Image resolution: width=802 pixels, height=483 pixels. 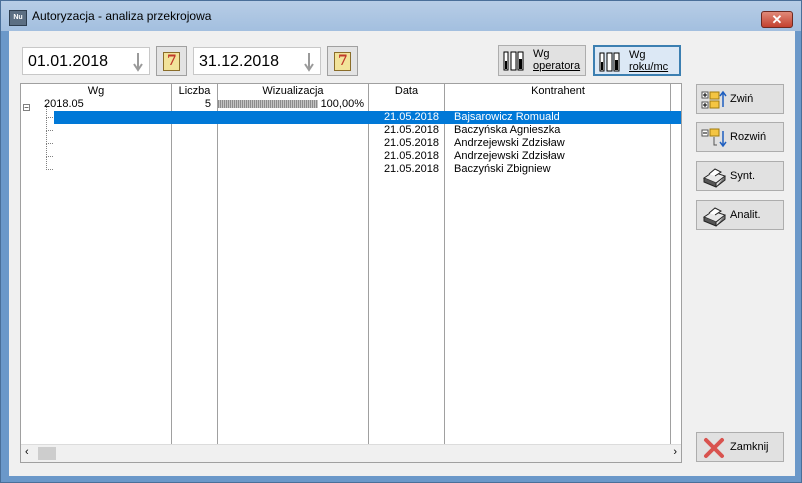 I want to click on column-header-wizualizacja: Wizualizacja, so click(x=293, y=91).